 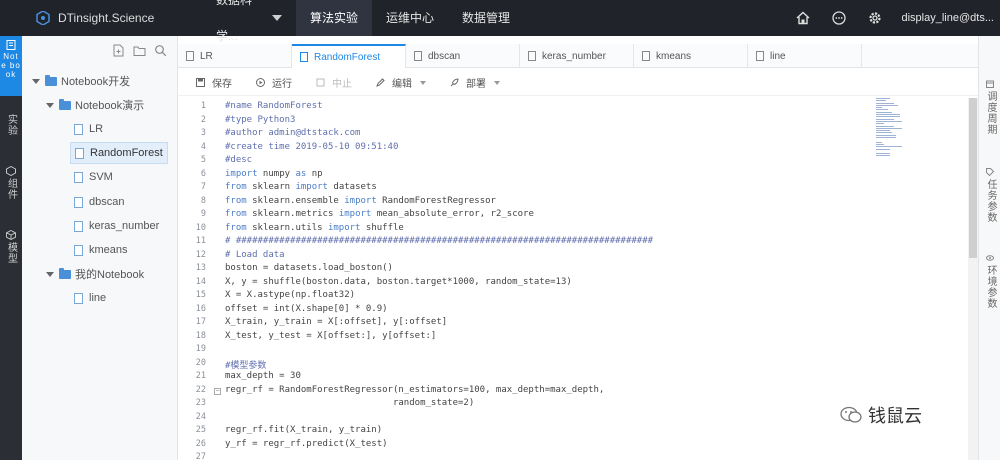 I want to click on tab-keras-number: keras_number, so click(x=577, y=56).